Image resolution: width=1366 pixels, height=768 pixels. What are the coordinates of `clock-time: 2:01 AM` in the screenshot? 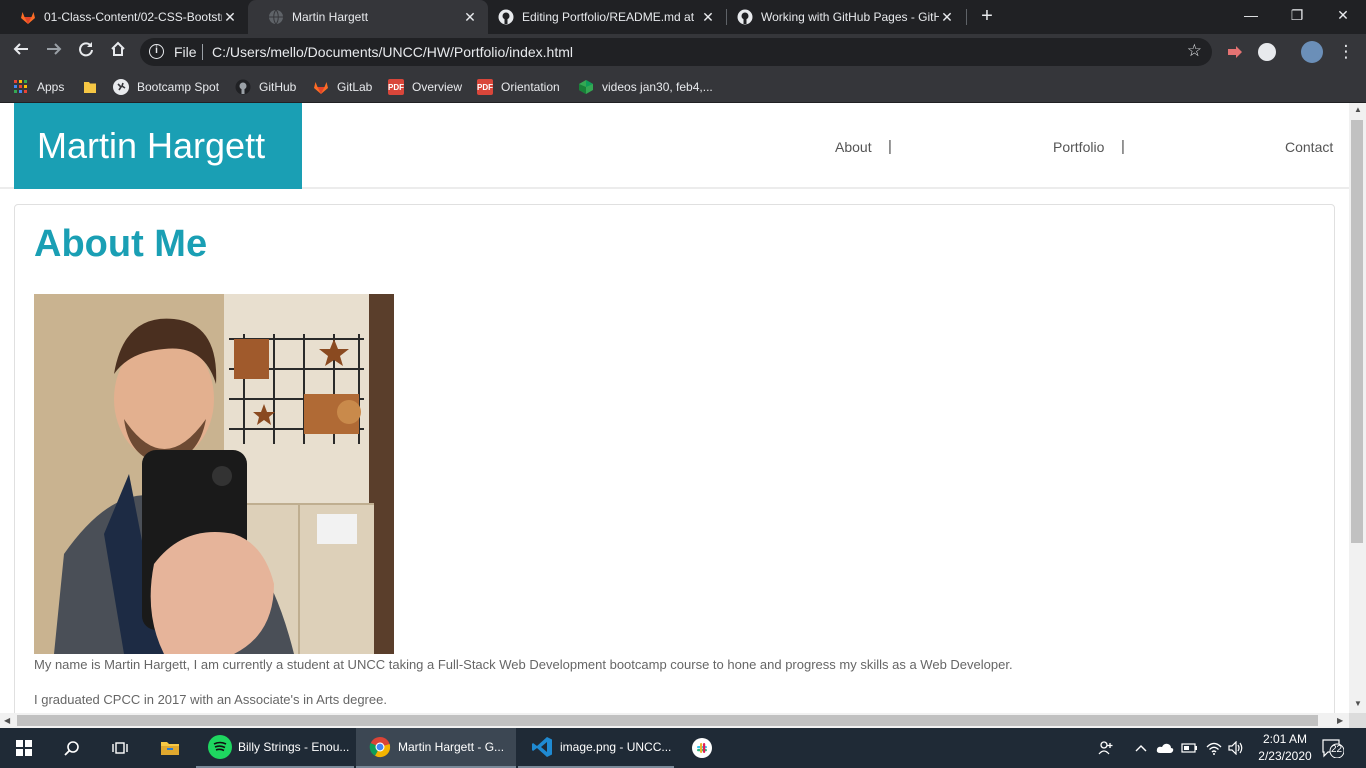 It's located at (1285, 739).